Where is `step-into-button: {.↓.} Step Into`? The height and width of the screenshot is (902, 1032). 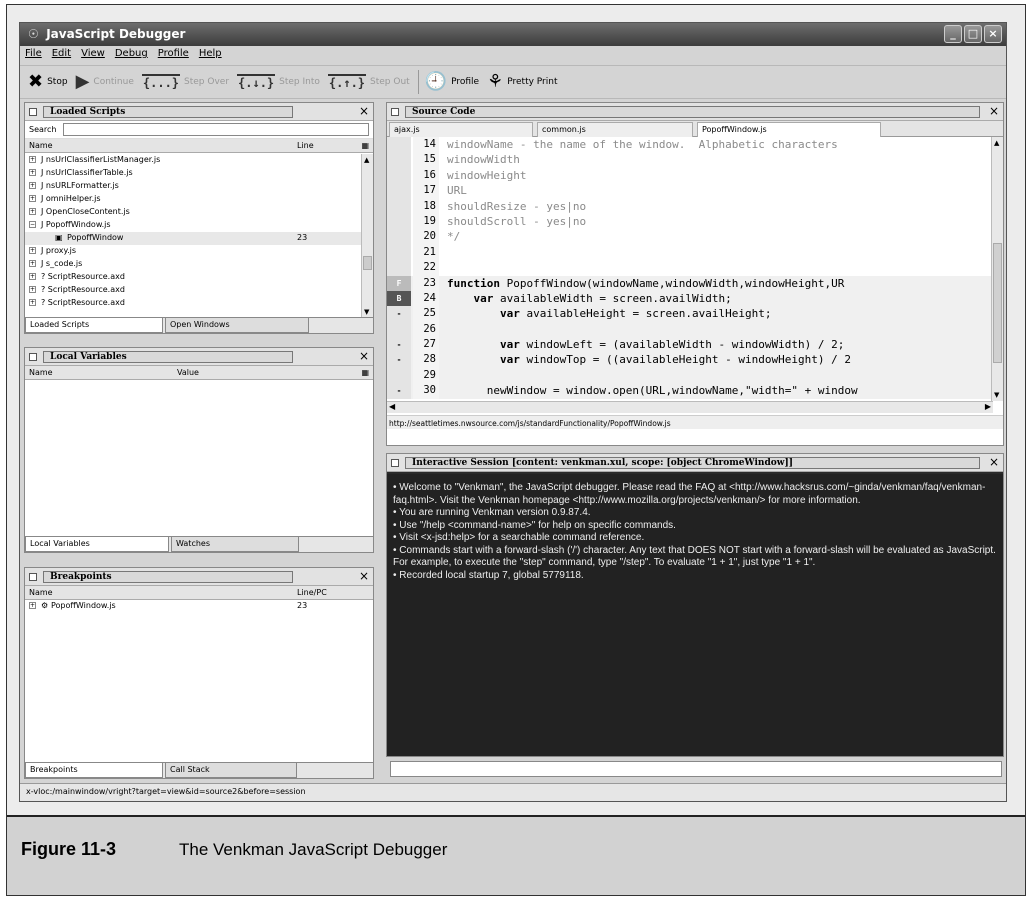
step-into-button: {.↓.} Step Into is located at coordinates (278, 82).